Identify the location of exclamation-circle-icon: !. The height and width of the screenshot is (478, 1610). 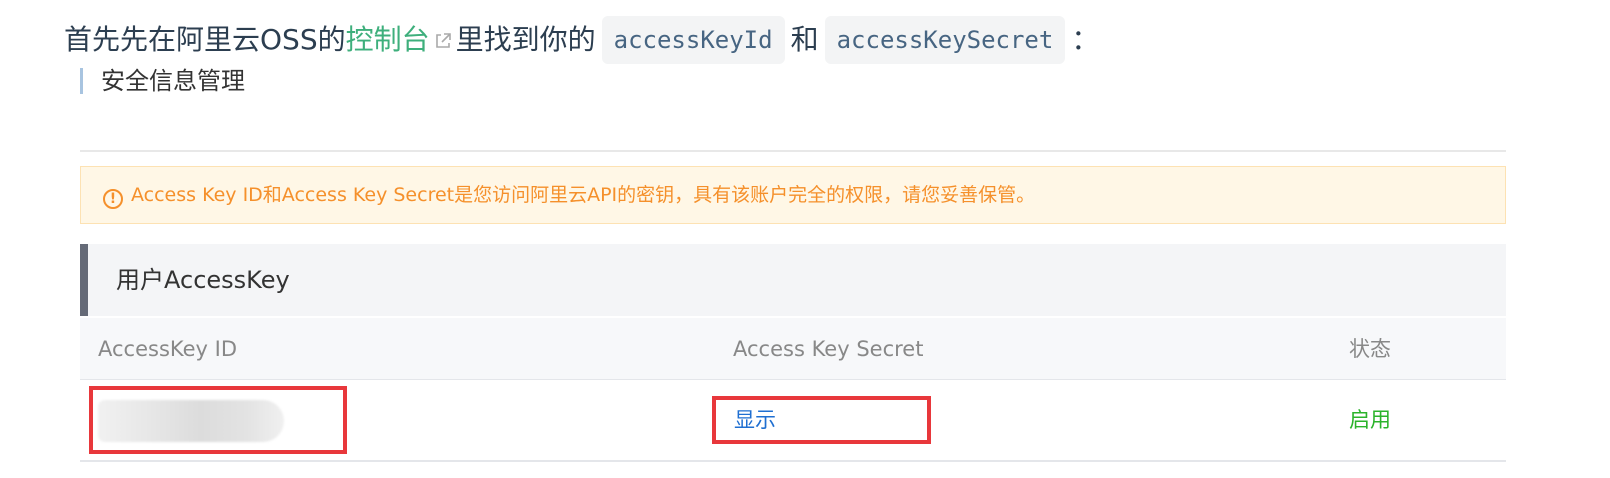
(113, 199).